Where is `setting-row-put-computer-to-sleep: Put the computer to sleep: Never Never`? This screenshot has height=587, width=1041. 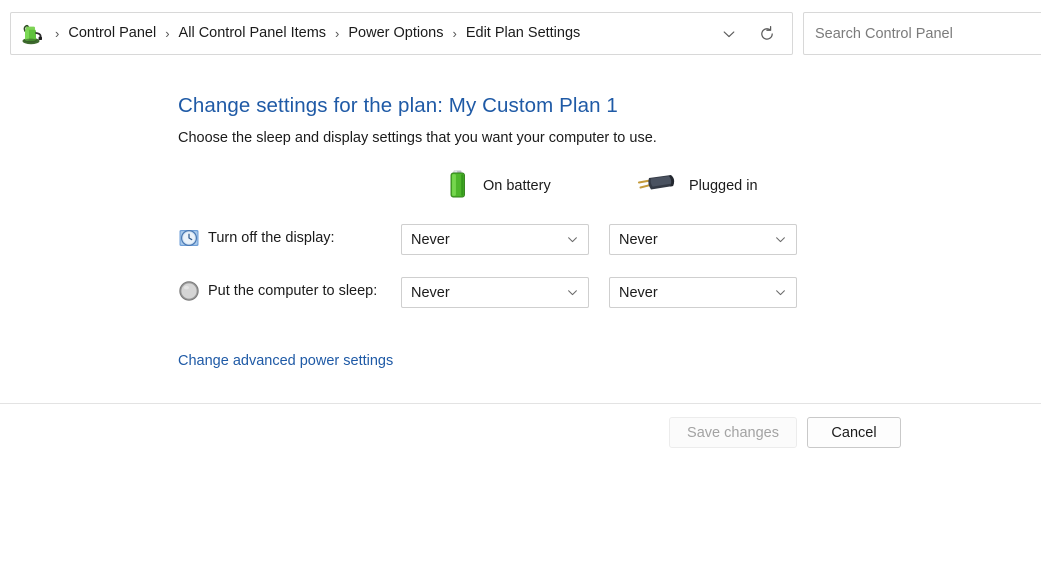 setting-row-put-computer-to-sleep: Put the computer to sleep: Never Never is located at coordinates (520, 293).